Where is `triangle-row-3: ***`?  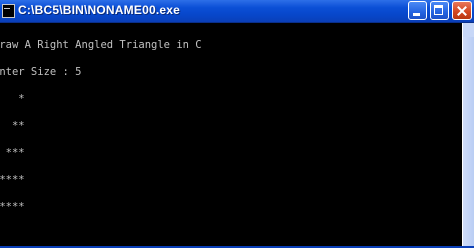
triangle-row-3: *** is located at coordinates (15, 153).